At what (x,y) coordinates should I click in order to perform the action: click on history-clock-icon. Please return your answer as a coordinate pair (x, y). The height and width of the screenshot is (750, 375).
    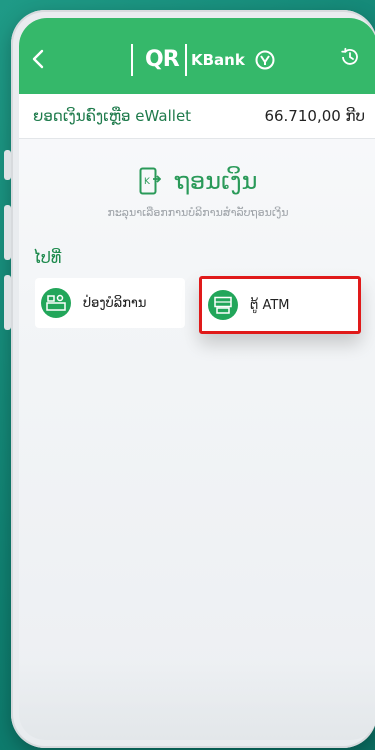
    Looking at the image, I should click on (349, 56).